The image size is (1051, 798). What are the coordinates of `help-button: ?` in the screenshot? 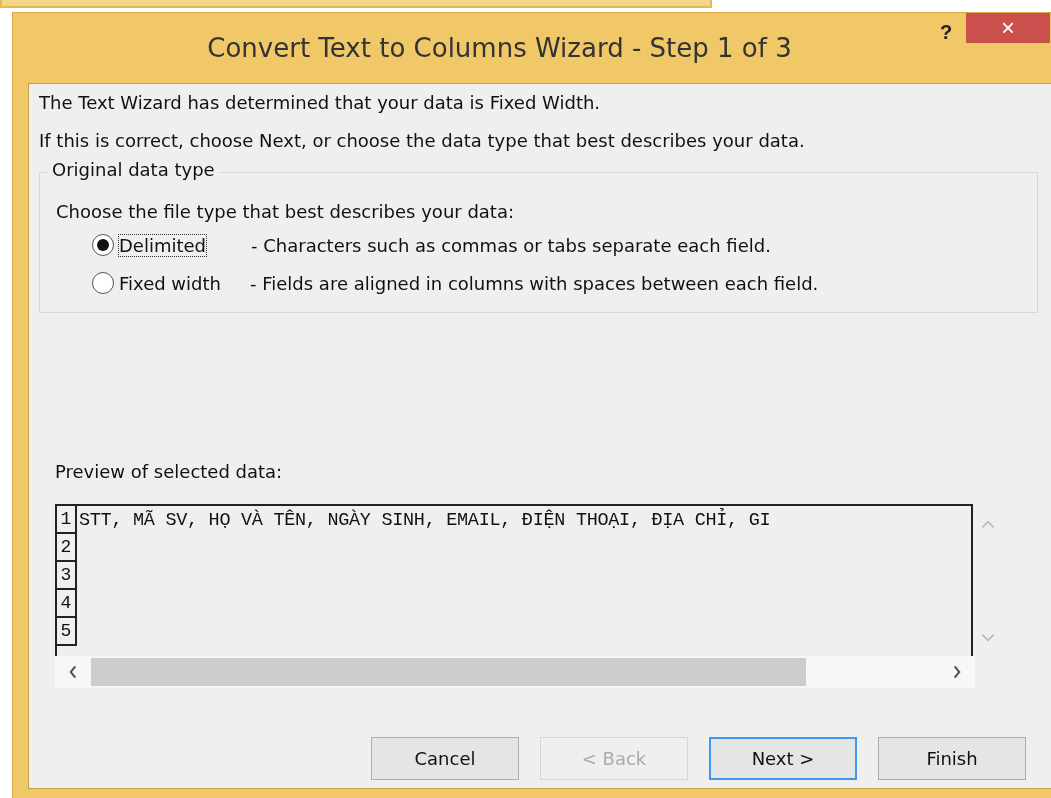 It's located at (946, 32).